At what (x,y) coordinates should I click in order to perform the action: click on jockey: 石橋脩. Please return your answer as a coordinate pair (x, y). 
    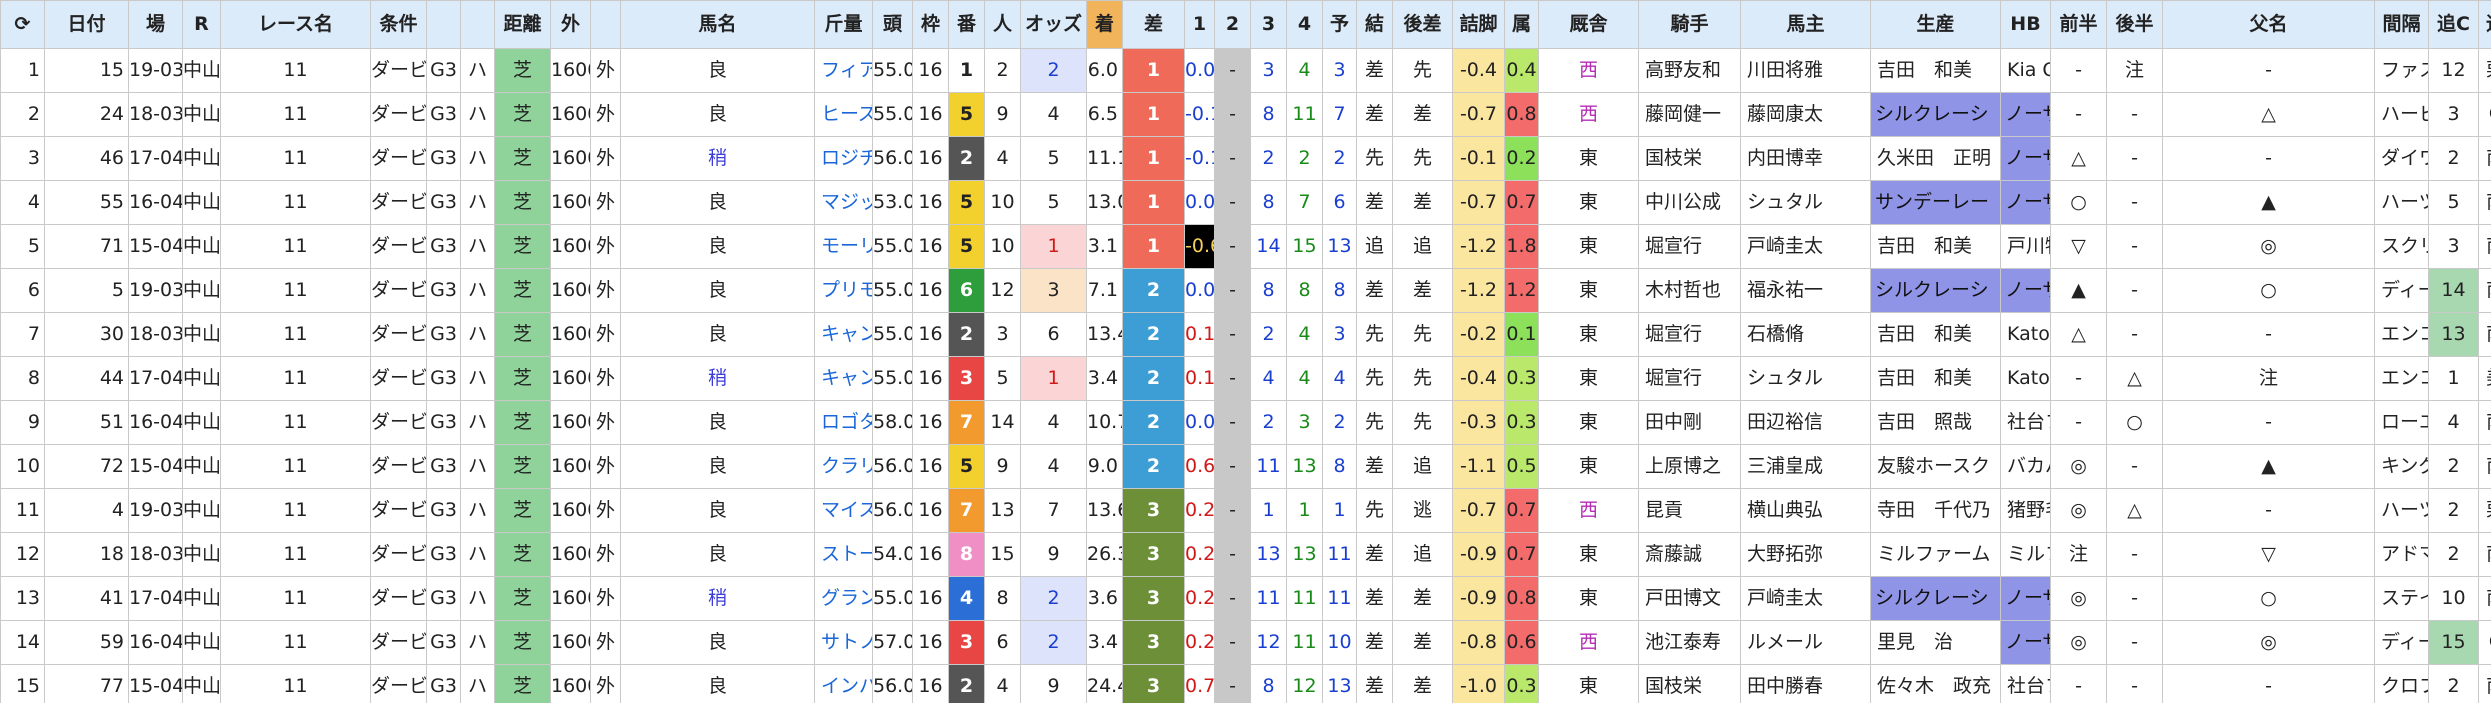
    Looking at the image, I should click on (1805, 334).